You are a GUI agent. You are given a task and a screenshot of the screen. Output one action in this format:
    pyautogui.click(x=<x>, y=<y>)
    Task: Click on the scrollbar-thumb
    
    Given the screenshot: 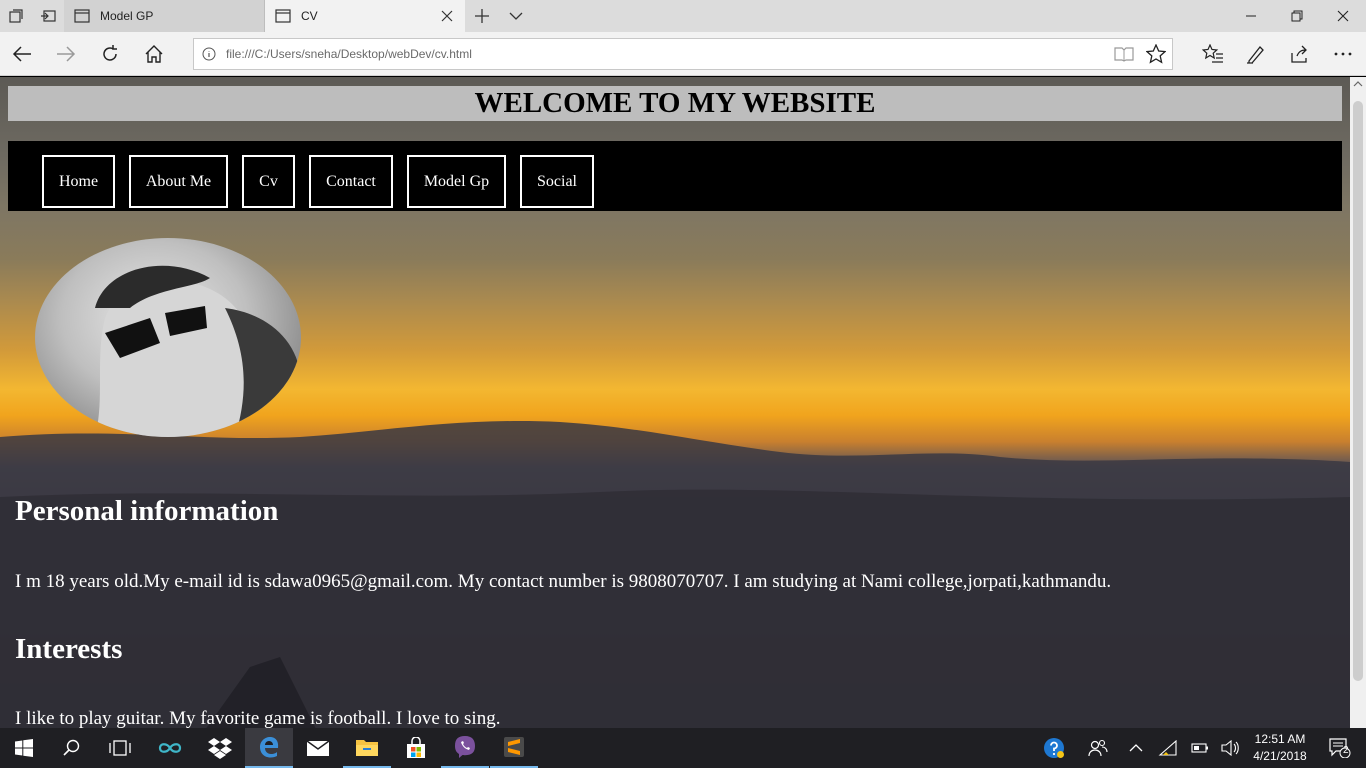 What is the action you would take?
    pyautogui.click(x=1358, y=391)
    